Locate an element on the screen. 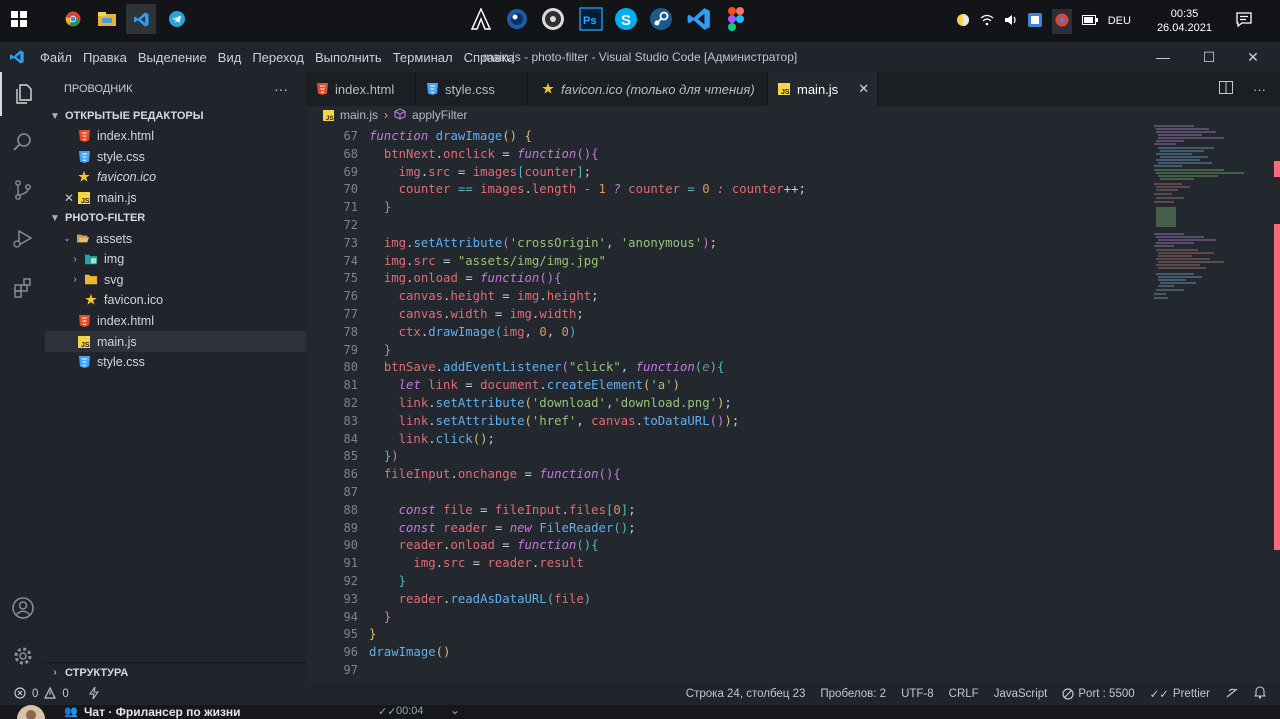  cursor-position: Строка 24, столбец 23 is located at coordinates (746, 694).